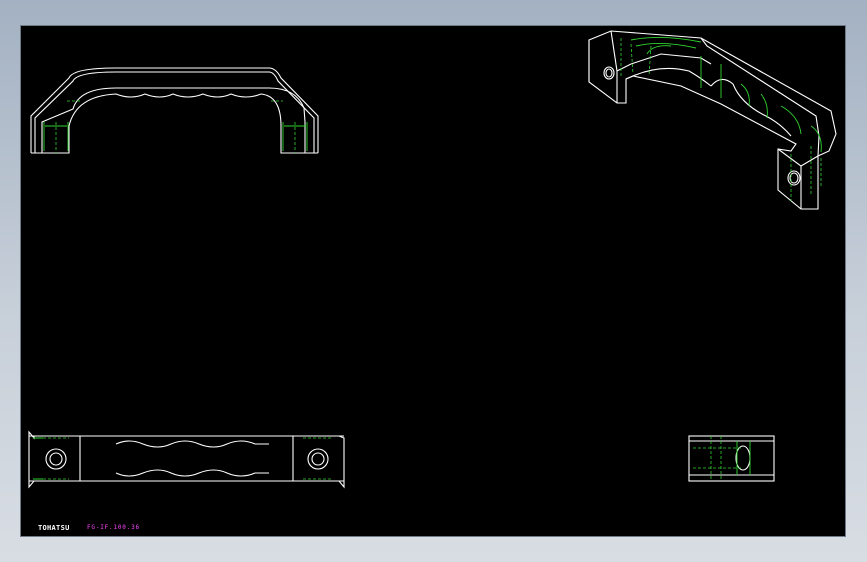  What do you see at coordinates (56, 459) in the screenshot?
I see `top-hole-left` at bounding box center [56, 459].